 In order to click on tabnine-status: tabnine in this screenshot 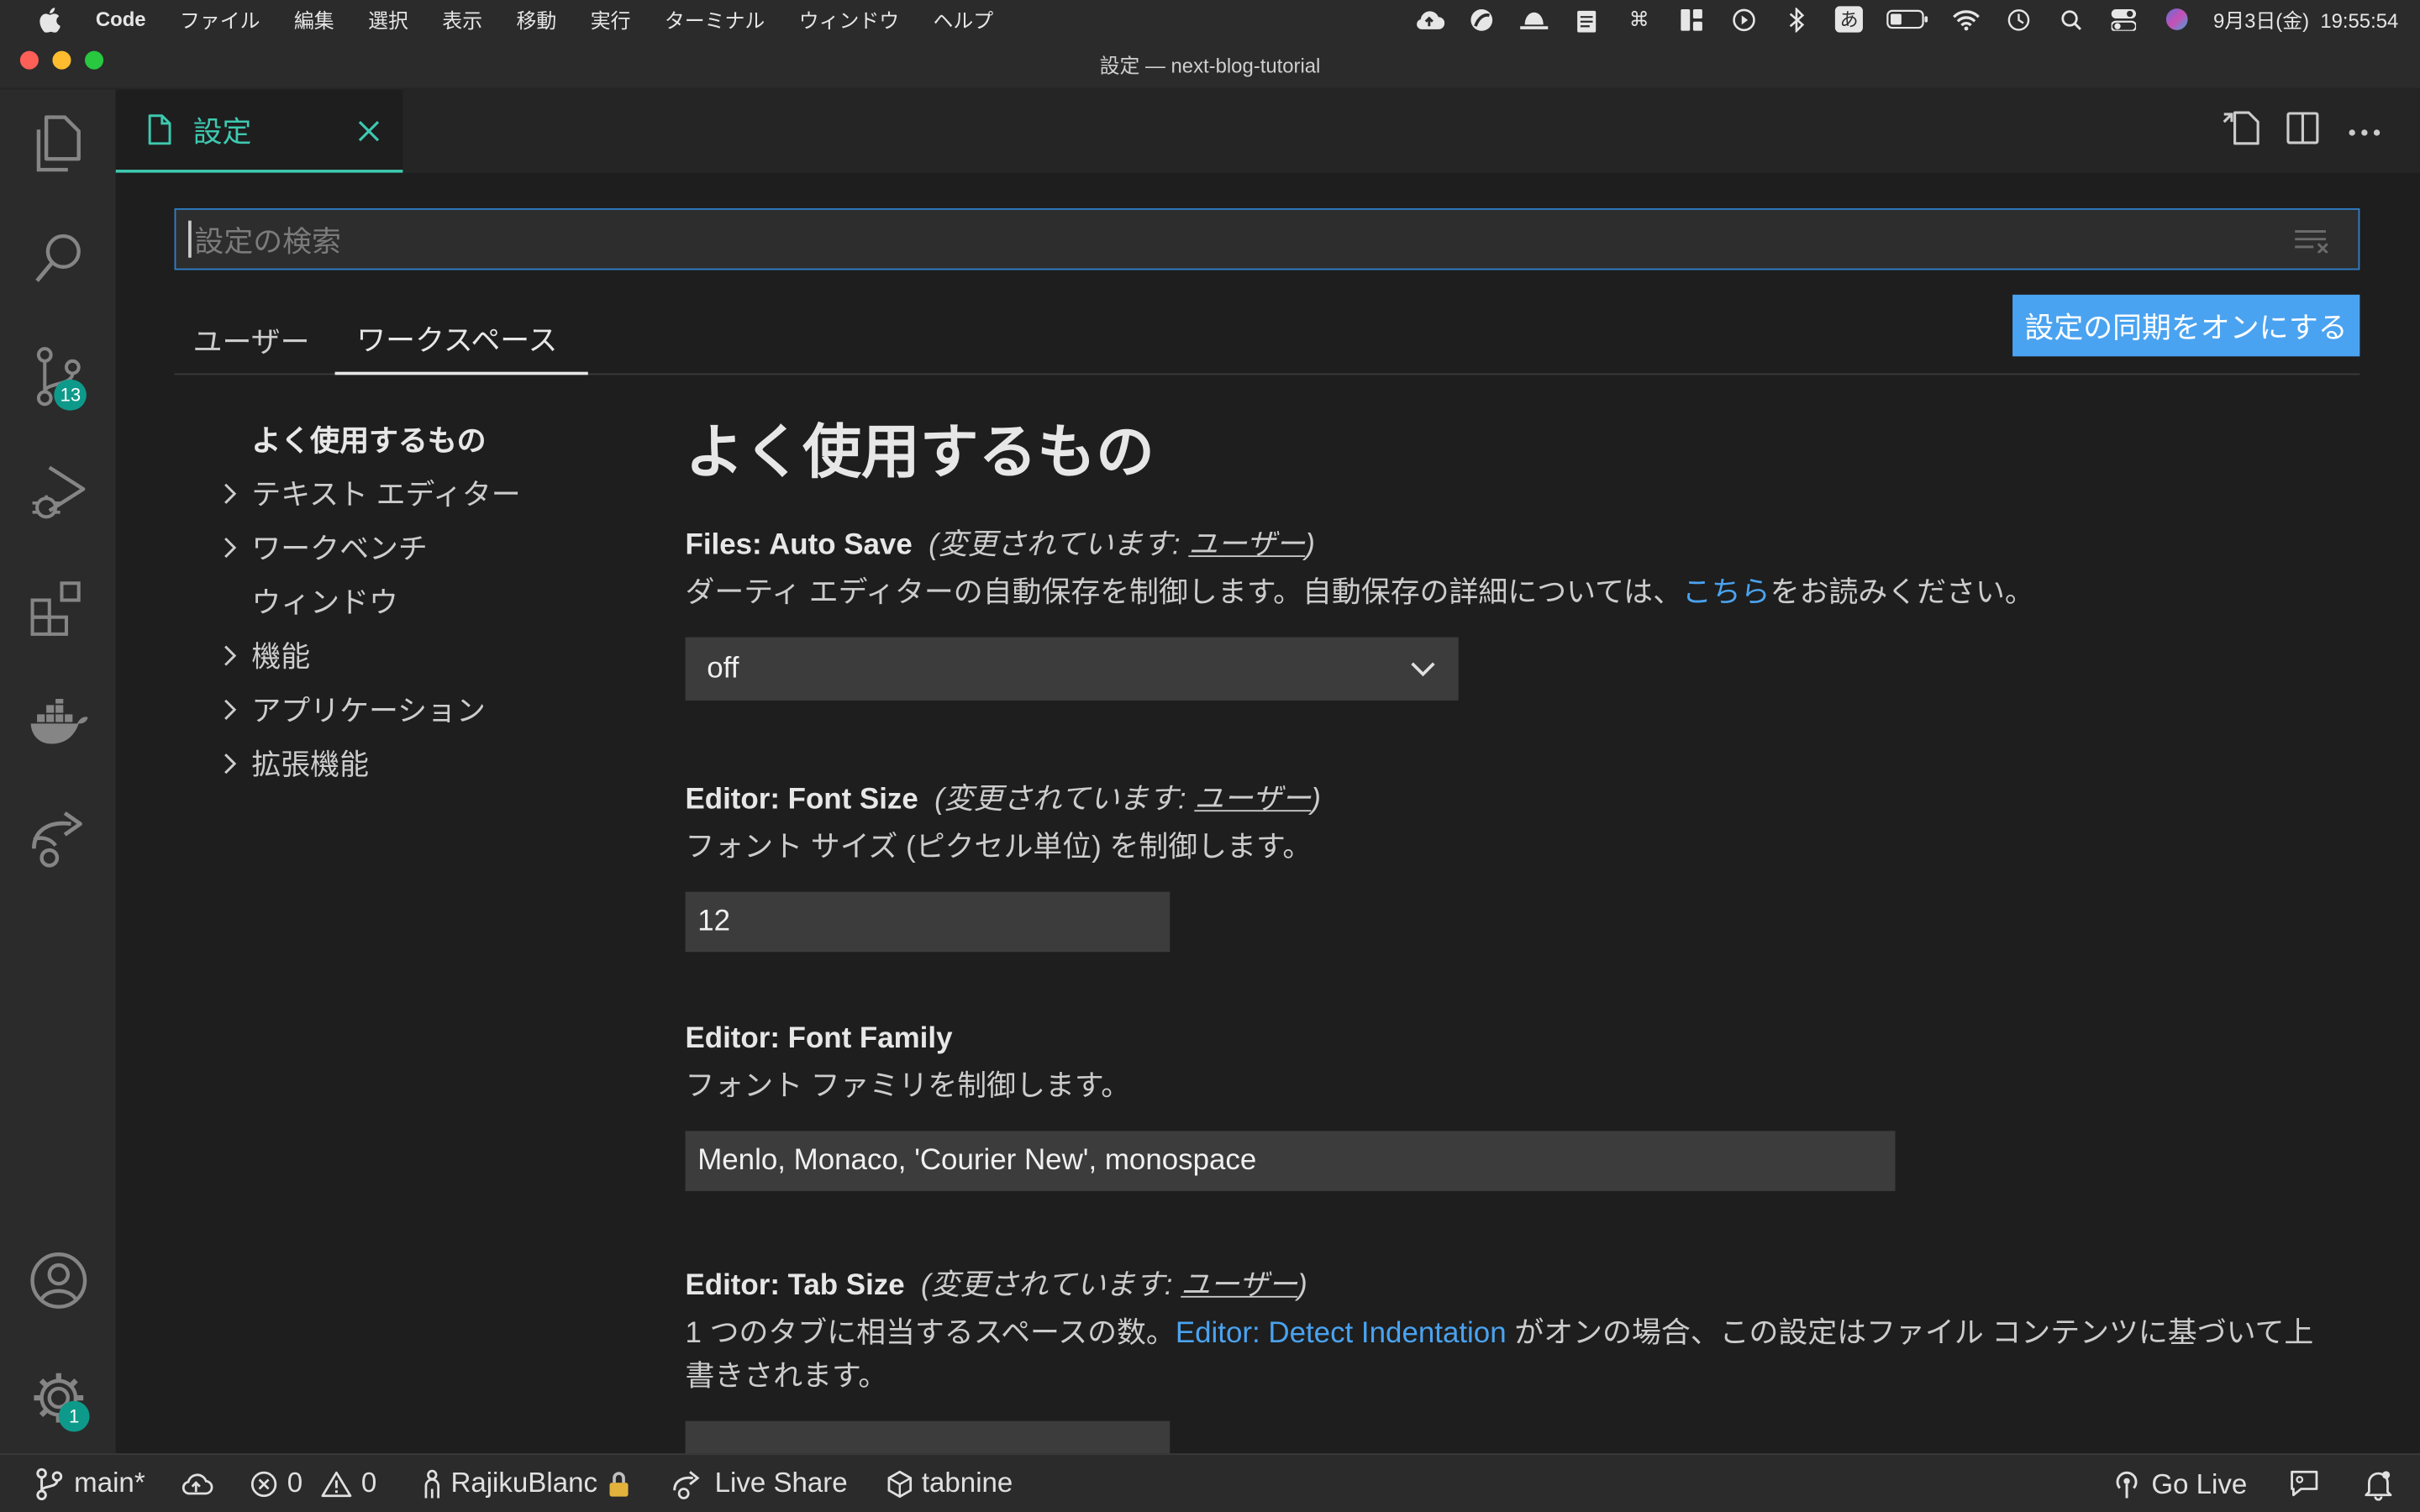, I will do `click(950, 1483)`.